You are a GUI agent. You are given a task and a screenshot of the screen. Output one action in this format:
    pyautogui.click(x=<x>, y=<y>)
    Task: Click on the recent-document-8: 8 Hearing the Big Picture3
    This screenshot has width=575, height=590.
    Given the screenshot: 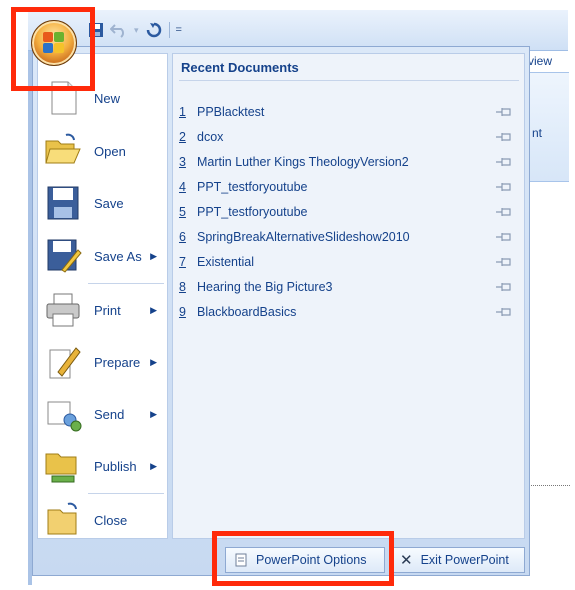 What is the action you would take?
    pyautogui.click(x=349, y=287)
    